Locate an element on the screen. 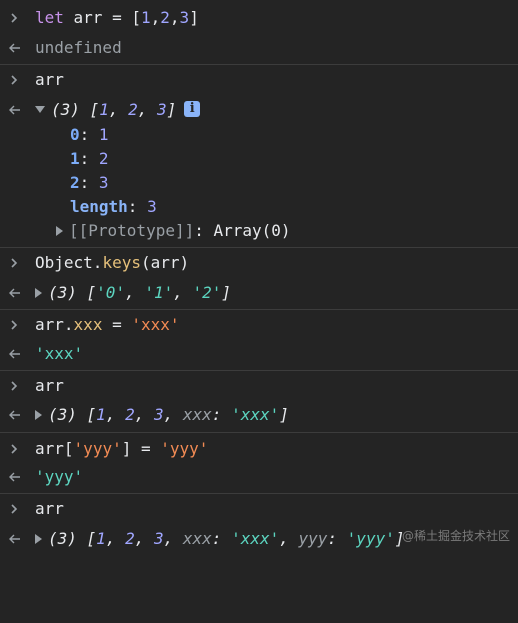  console-input-code: Object.keys(arr) is located at coordinates (112, 262).